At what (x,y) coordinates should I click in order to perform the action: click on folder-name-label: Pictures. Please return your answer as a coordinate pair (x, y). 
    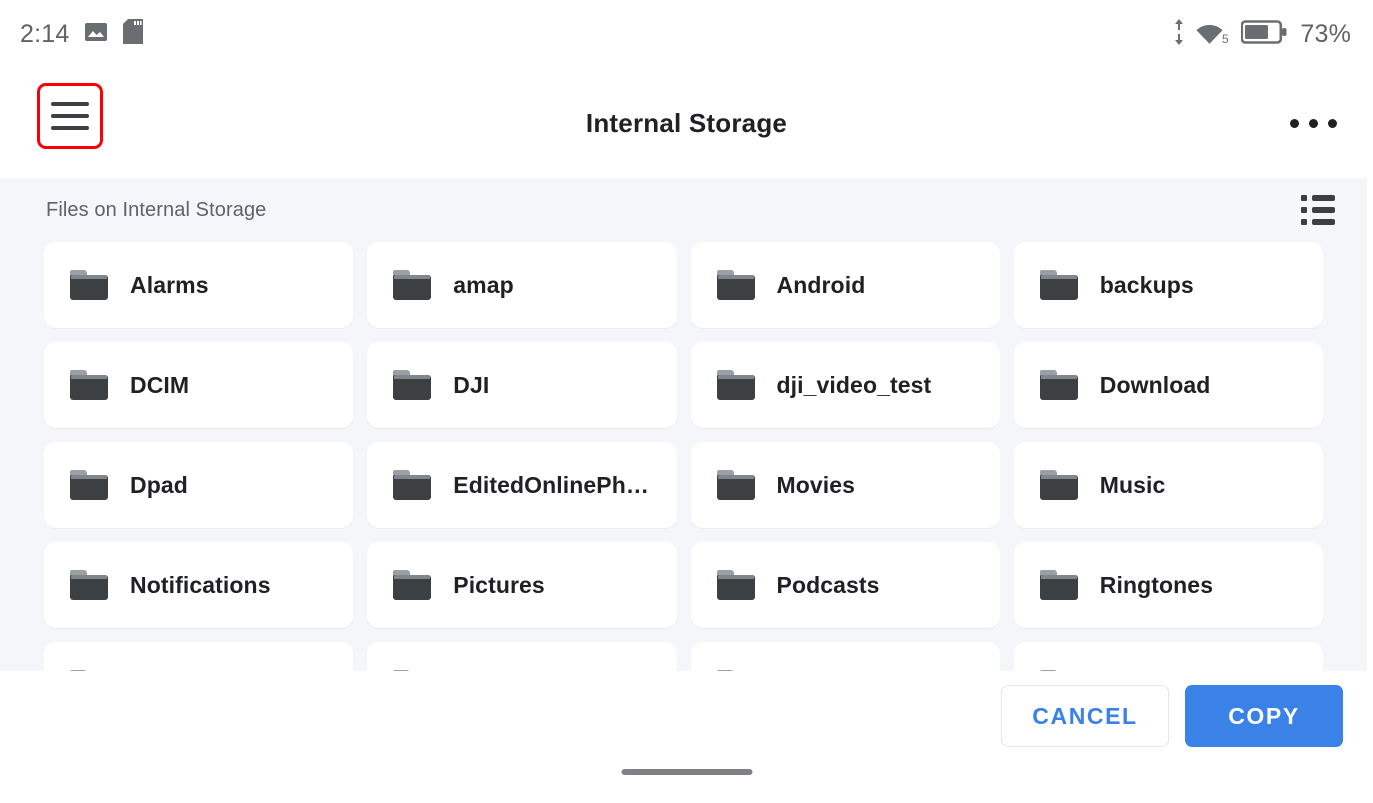
    Looking at the image, I should click on (499, 584).